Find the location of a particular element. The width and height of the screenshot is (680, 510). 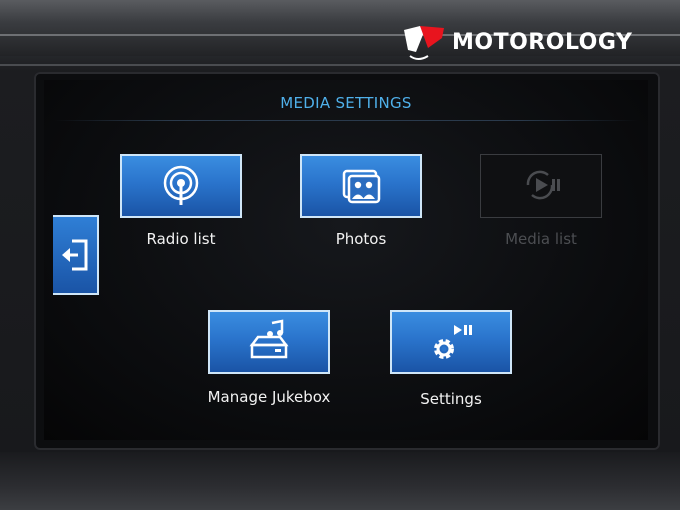

motorology-logo is located at coordinates (424, 43).